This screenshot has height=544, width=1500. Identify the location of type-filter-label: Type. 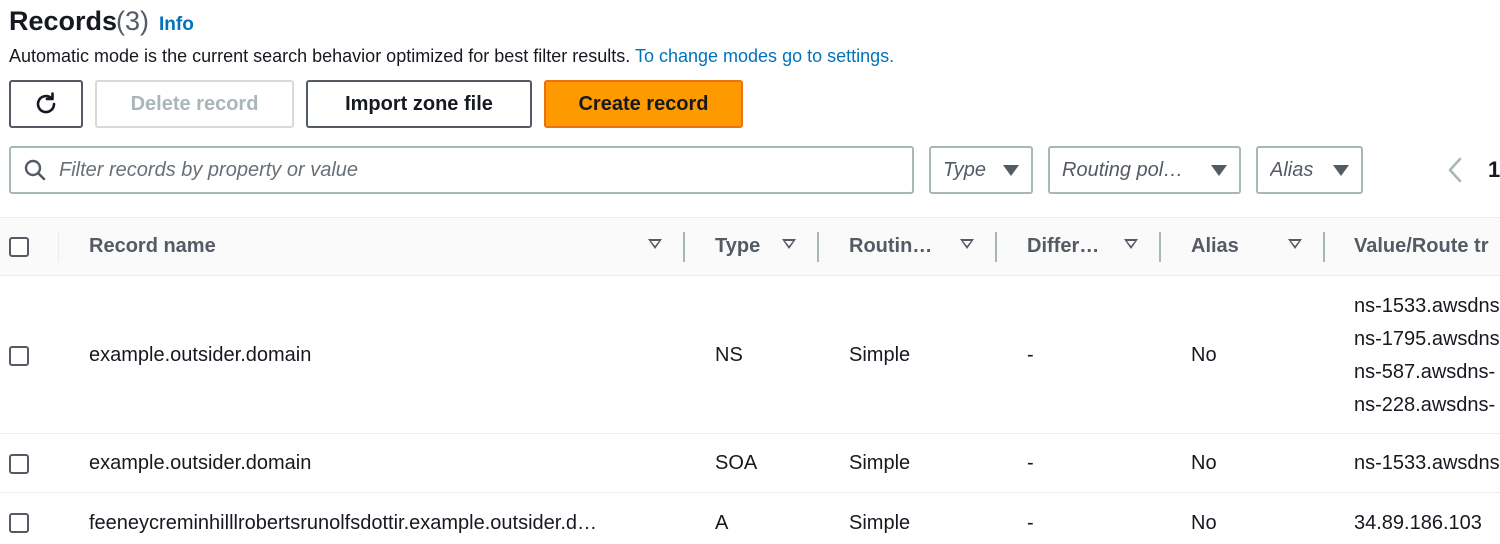
(964, 169).